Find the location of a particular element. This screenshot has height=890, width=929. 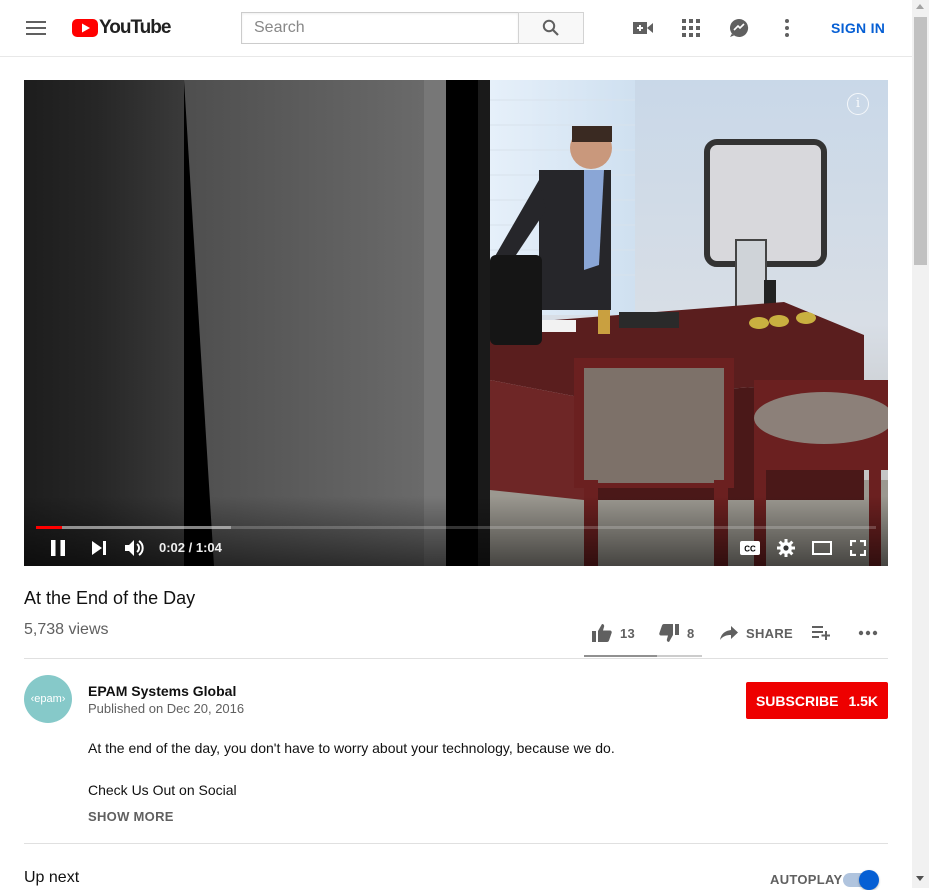

share-icon is located at coordinates (729, 633).